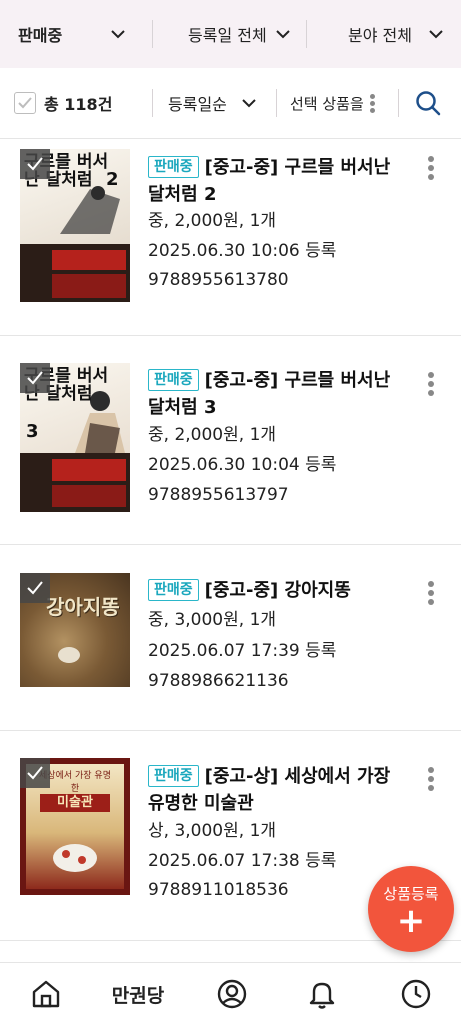  Describe the element at coordinates (218, 495) in the screenshot. I see `item-isbn: 9788955613797` at that location.